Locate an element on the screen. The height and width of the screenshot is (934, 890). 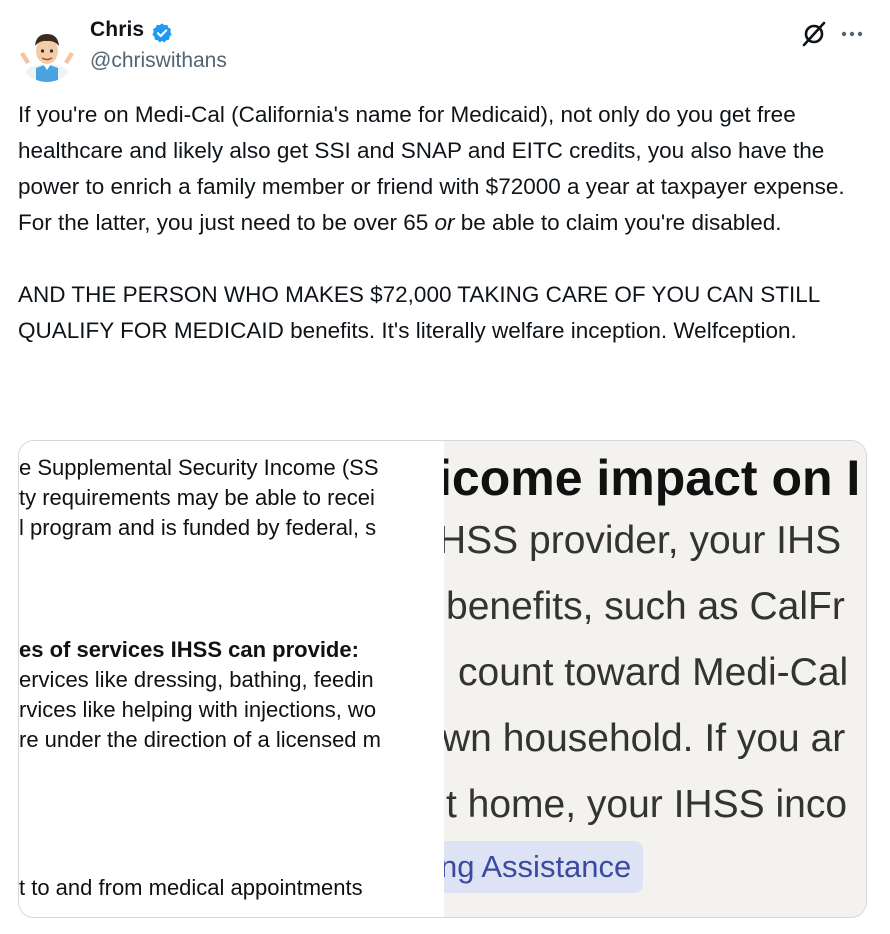
media-highlight-pill: ng Assistance is located at coordinates (544, 867).